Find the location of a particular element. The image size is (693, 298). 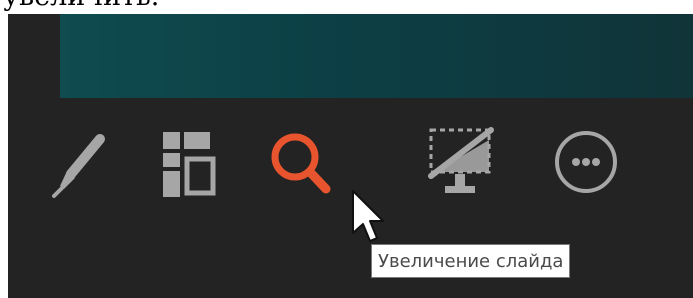

magnifier-icon is located at coordinates (301, 163).